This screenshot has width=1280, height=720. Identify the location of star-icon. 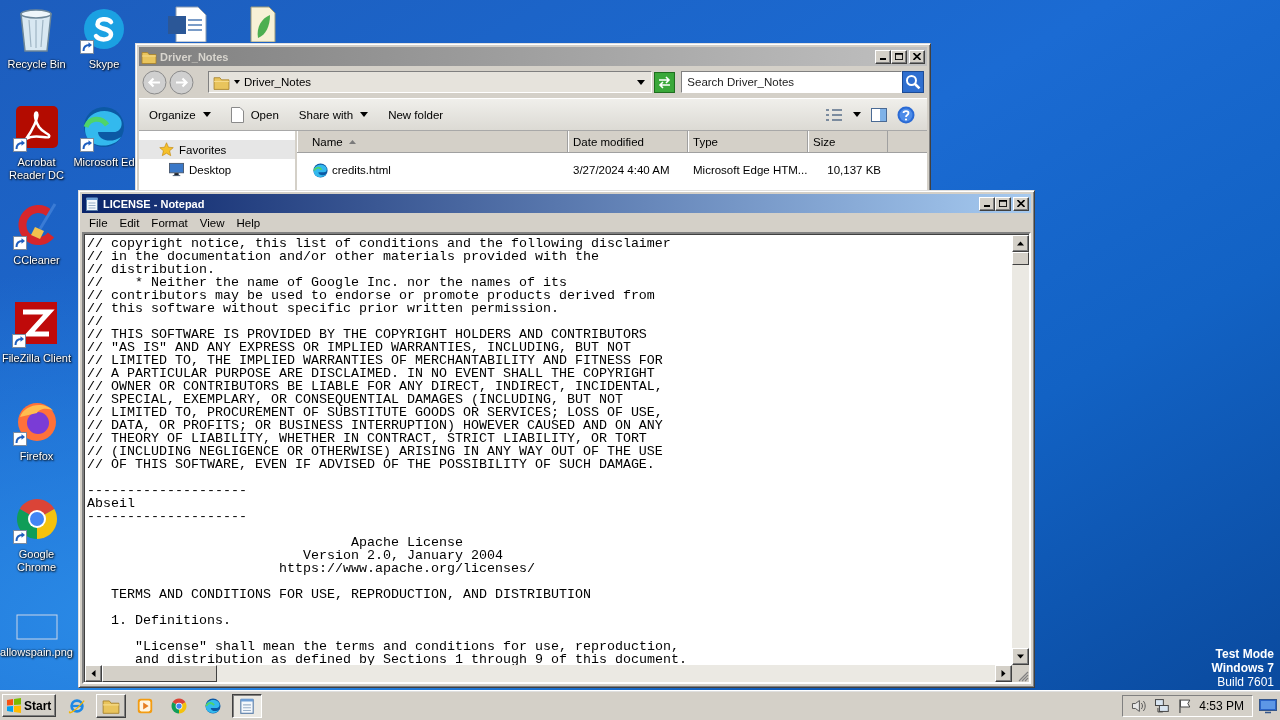
(166, 149).